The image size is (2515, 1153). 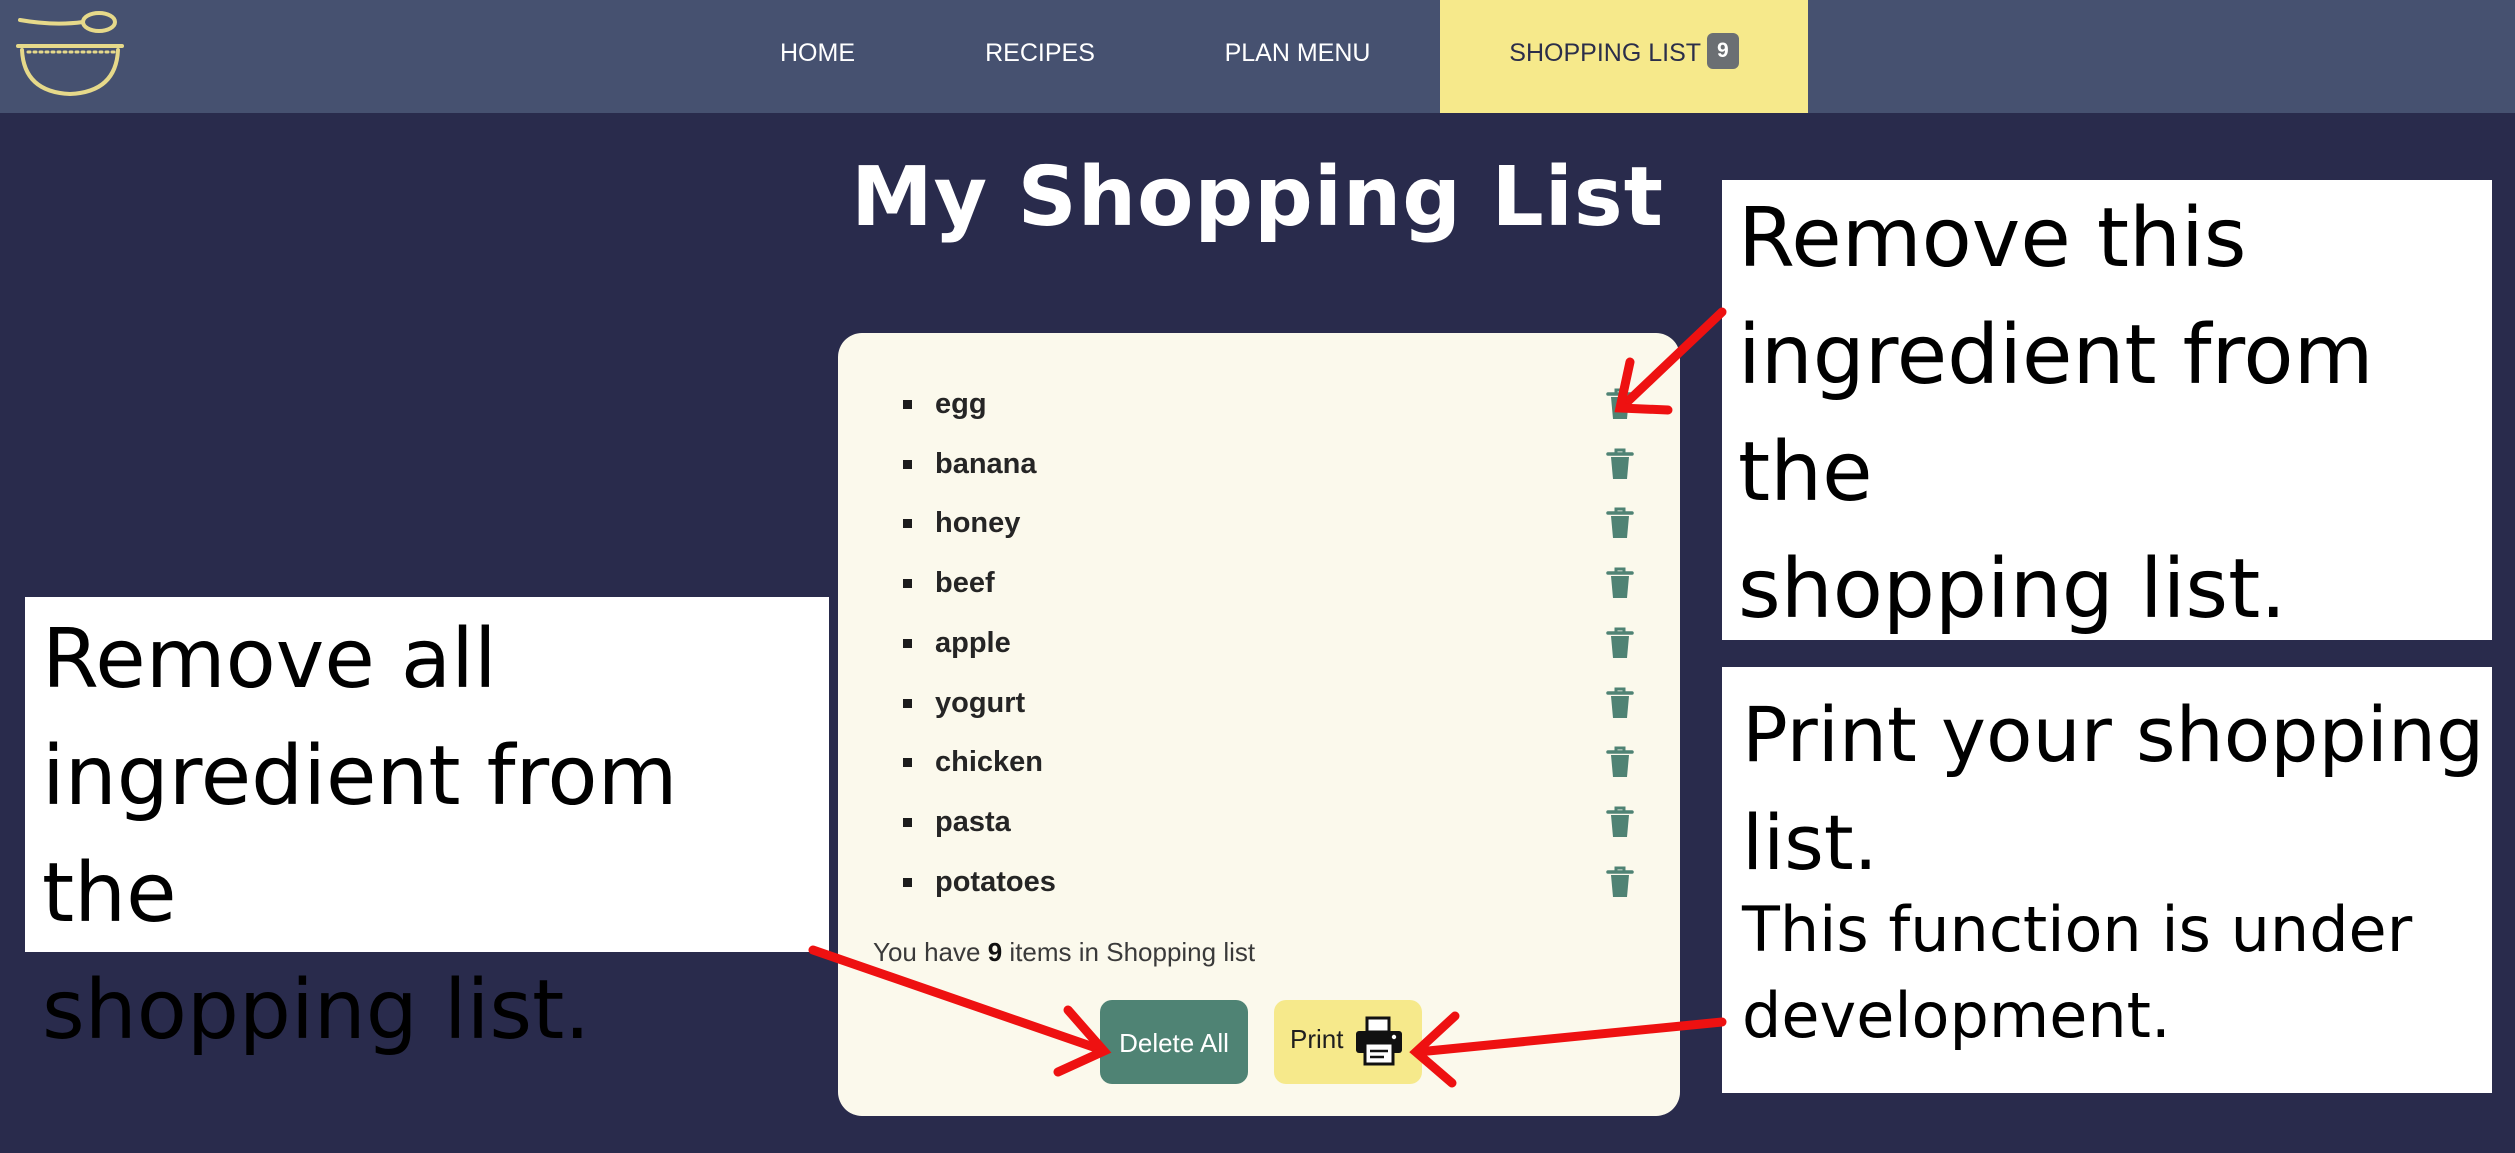 I want to click on top-navigation: HOME RECIPES PLAN MENU SHOPPING LIST 9, so click(x=1257, y=56).